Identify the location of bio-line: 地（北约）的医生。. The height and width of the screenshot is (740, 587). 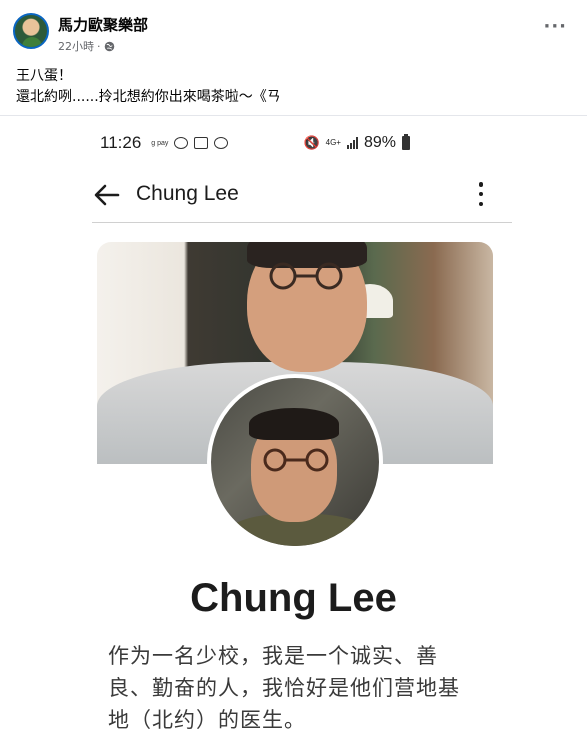
(207, 720).